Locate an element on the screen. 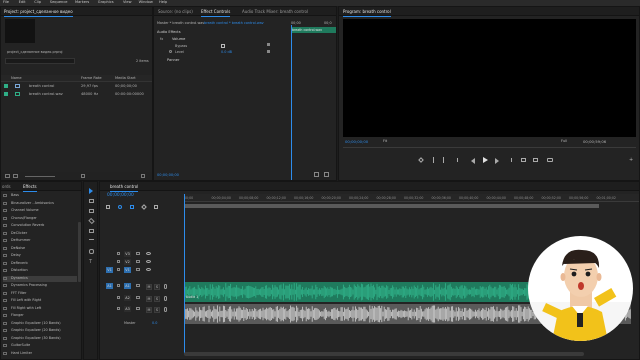  effect-list-item: DeReverb is located at coordinates (40, 264).